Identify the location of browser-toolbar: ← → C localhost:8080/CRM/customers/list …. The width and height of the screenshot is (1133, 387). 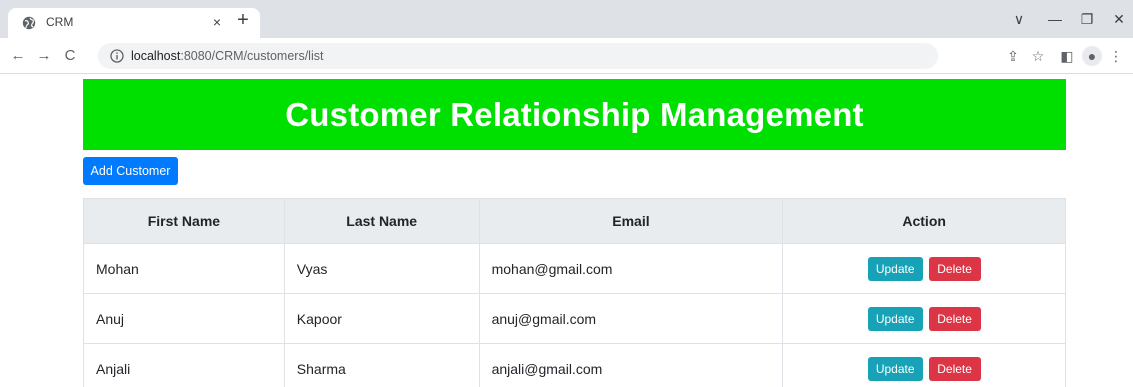
(566, 56).